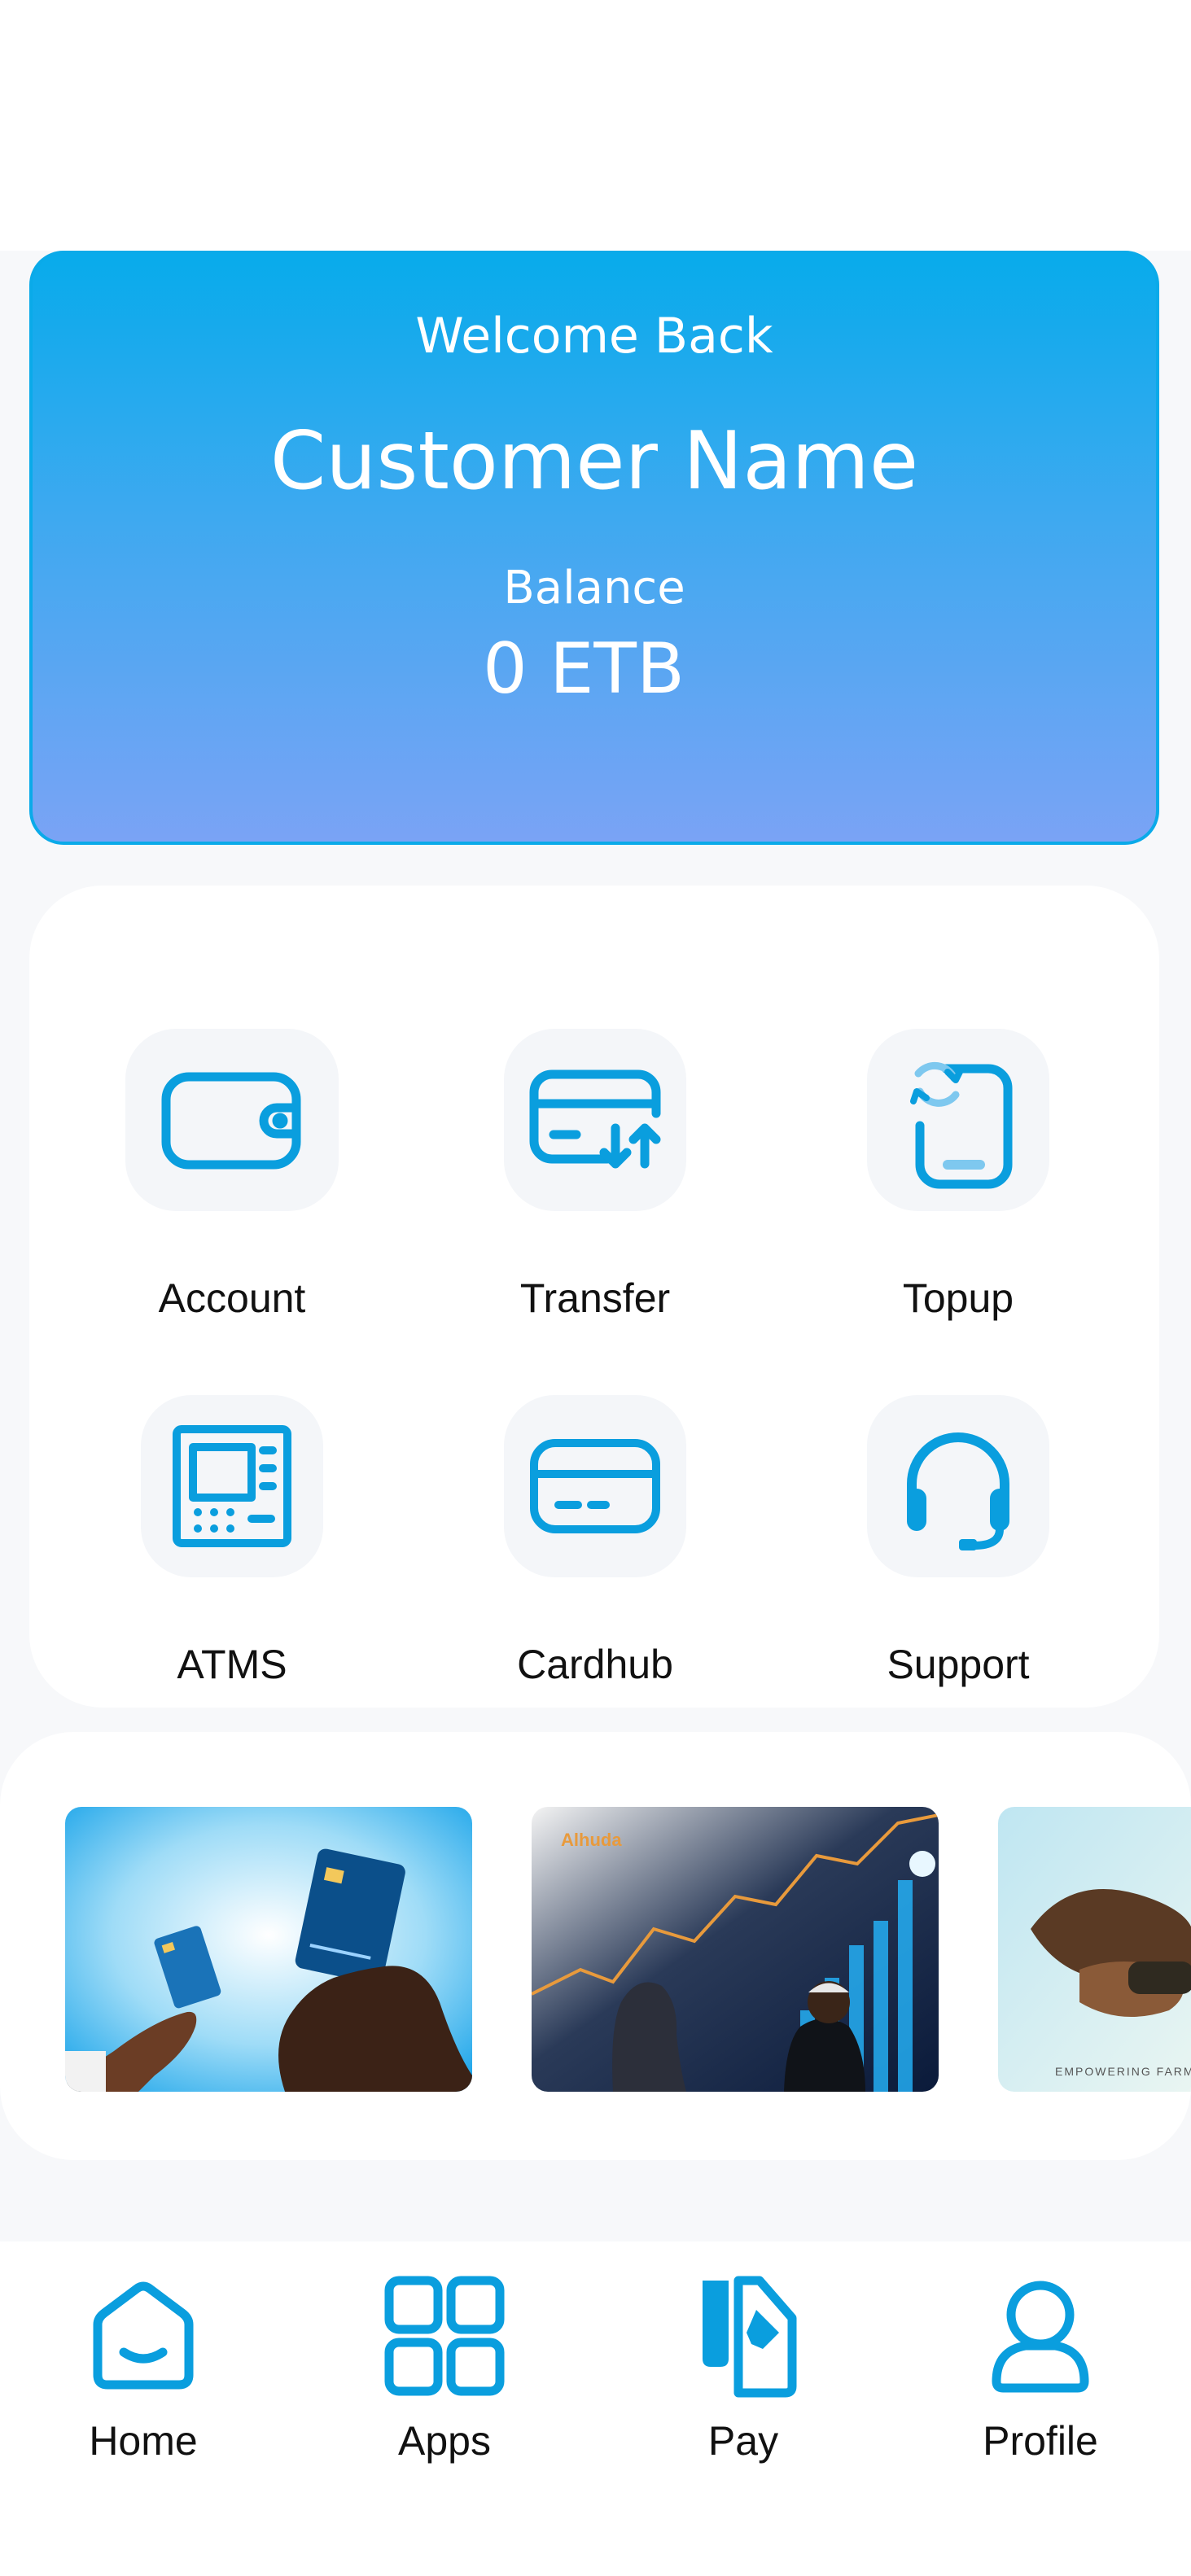 The image size is (1191, 2576). What do you see at coordinates (961, 1125) in the screenshot?
I see `phone-topup-icon` at bounding box center [961, 1125].